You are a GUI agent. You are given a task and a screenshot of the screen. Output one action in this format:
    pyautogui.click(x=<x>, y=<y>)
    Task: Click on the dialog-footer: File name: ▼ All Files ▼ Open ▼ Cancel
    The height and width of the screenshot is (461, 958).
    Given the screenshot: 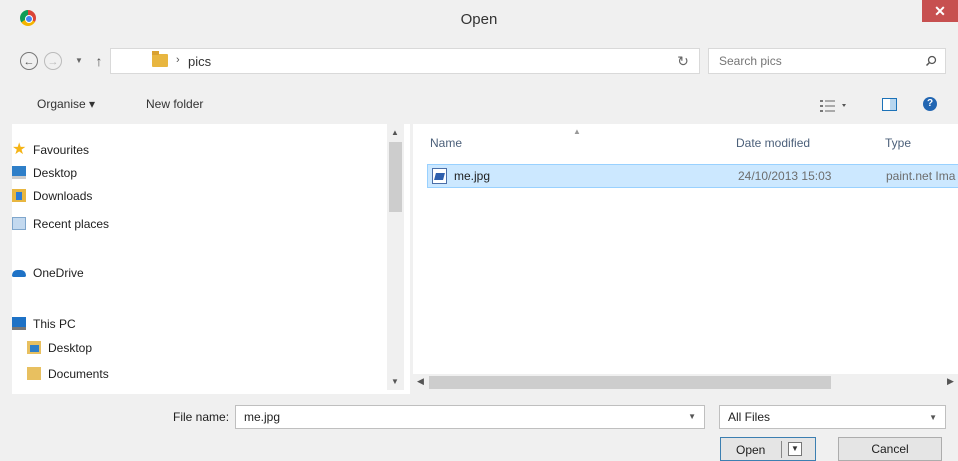 What is the action you would take?
    pyautogui.click(x=479, y=427)
    